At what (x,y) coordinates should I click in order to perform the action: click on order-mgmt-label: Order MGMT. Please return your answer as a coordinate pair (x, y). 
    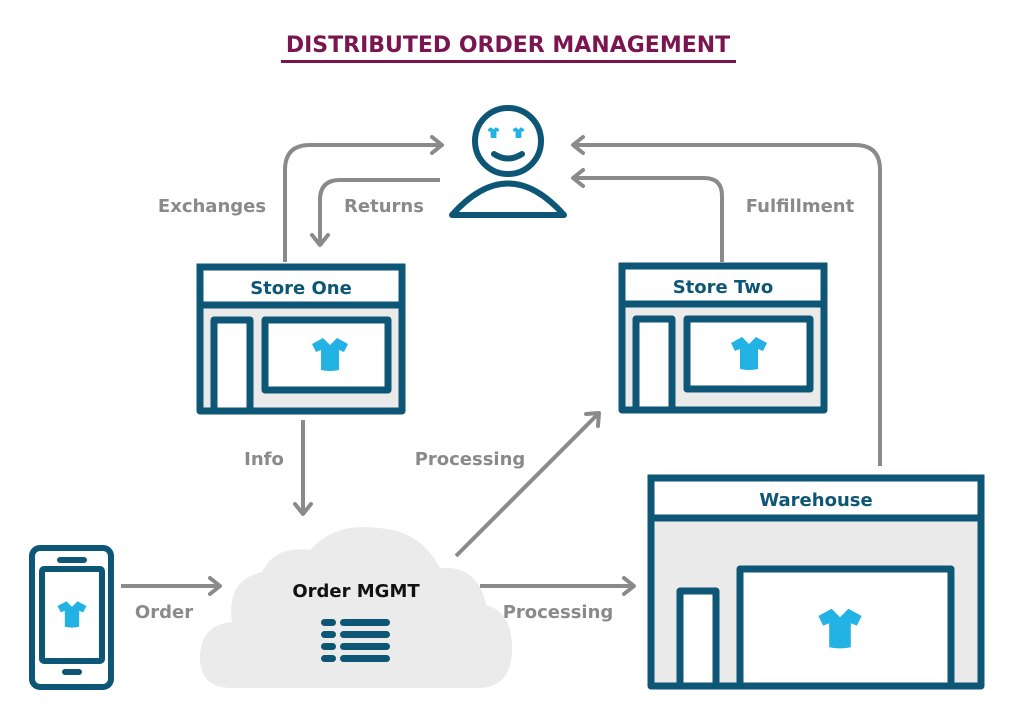
    Looking at the image, I should click on (356, 591).